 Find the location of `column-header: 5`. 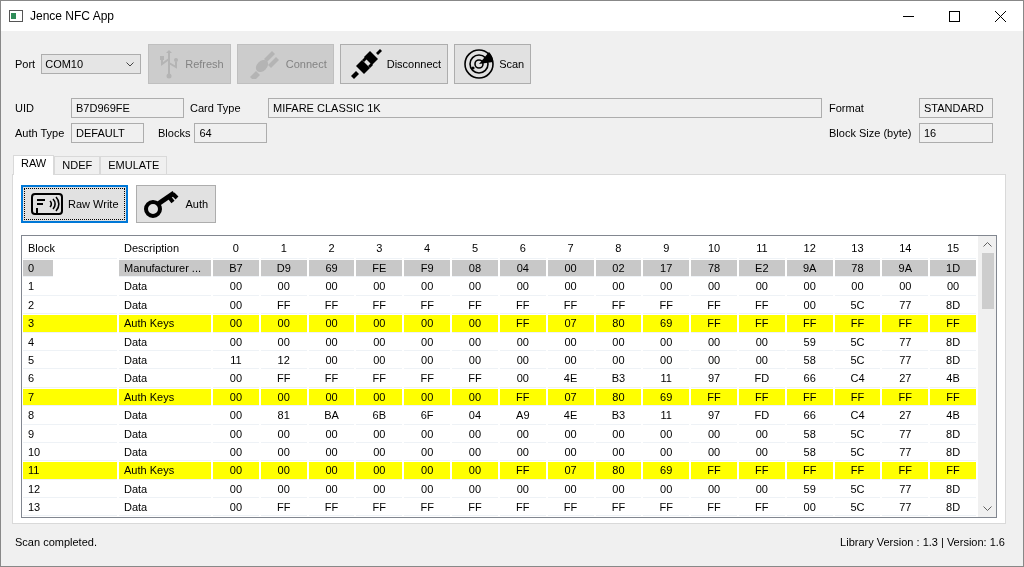

column-header: 5 is located at coordinates (475, 248).